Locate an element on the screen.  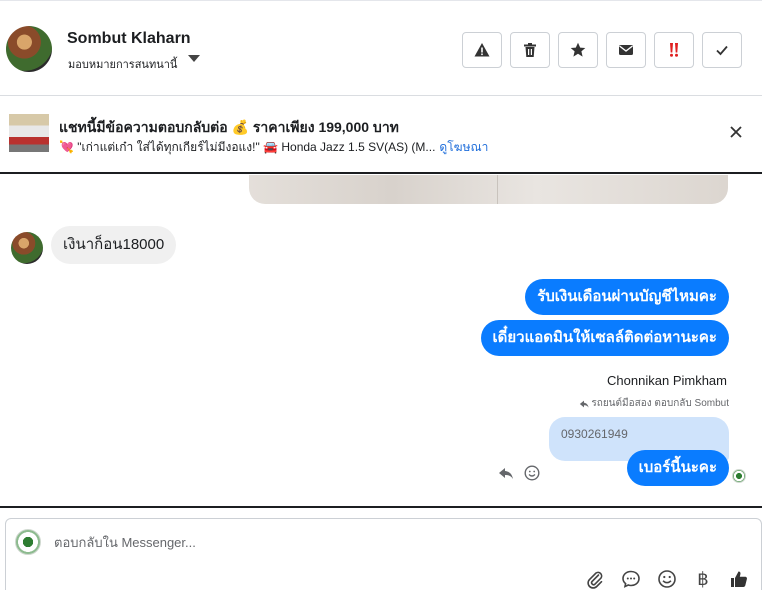
thumbs-up-icon is located at coordinates (739, 579).